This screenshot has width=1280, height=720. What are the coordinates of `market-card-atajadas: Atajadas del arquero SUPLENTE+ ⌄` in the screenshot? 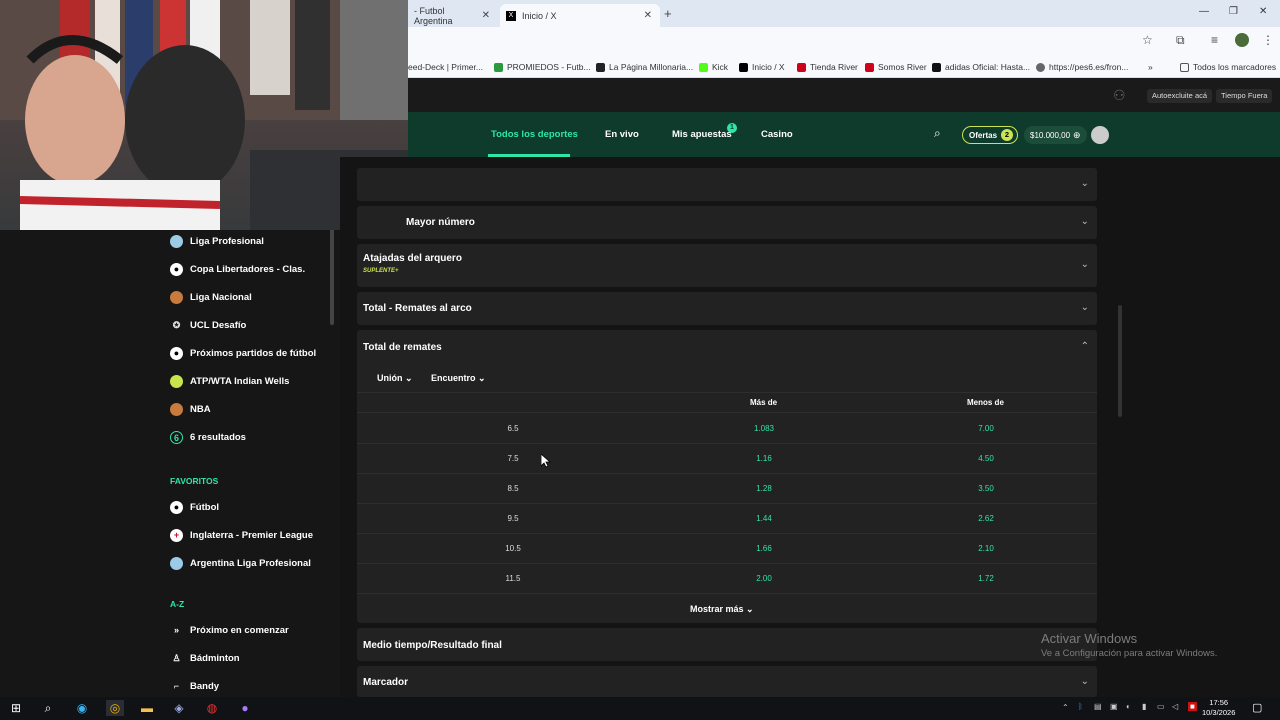 It's located at (727, 265).